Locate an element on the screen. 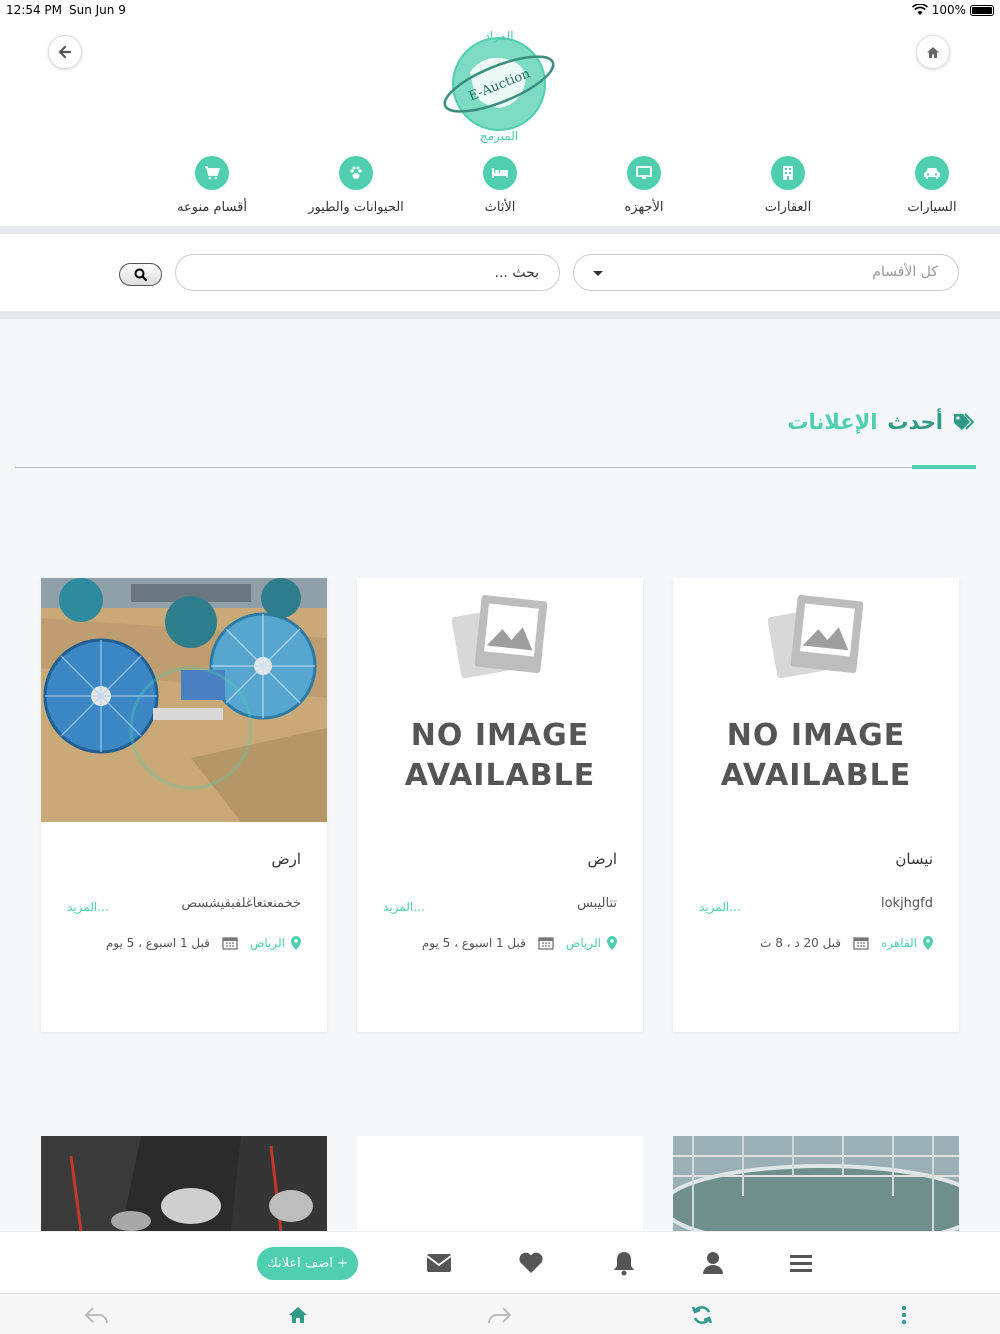  more-icon is located at coordinates (904, 1315).